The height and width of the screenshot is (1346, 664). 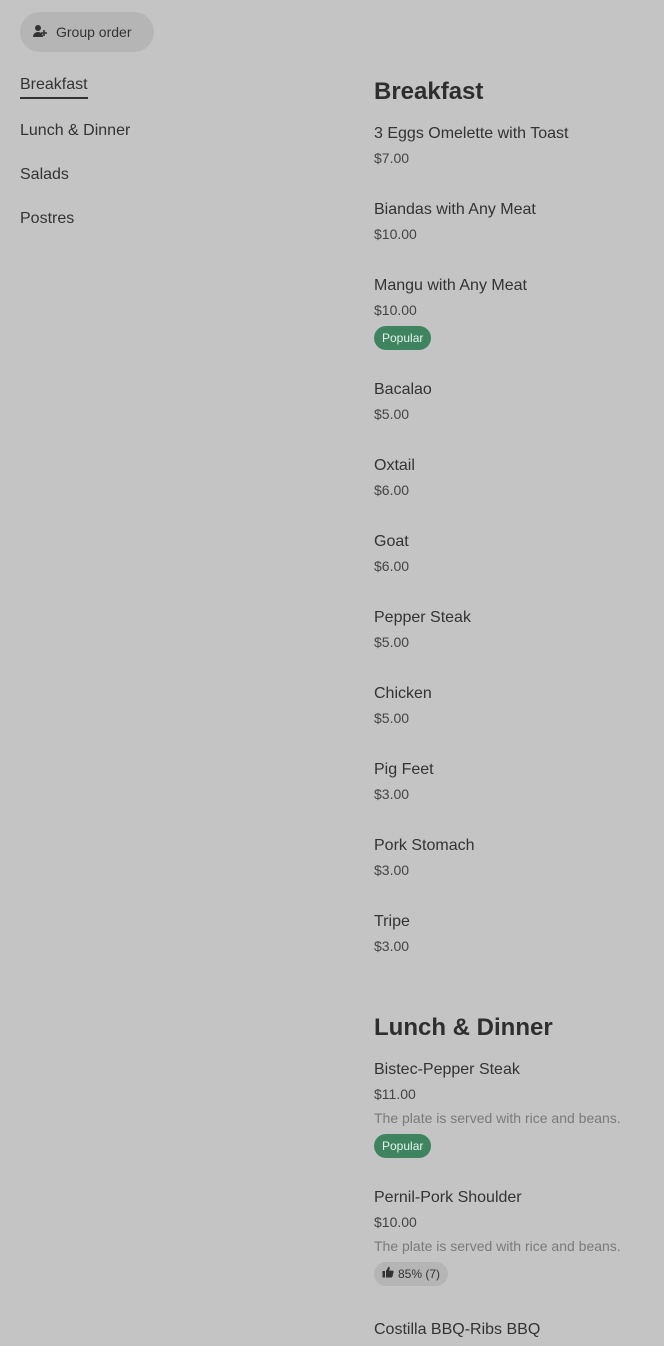 I want to click on section-title-lunch-dinner: Lunch & Dinner, so click(x=463, y=1027).